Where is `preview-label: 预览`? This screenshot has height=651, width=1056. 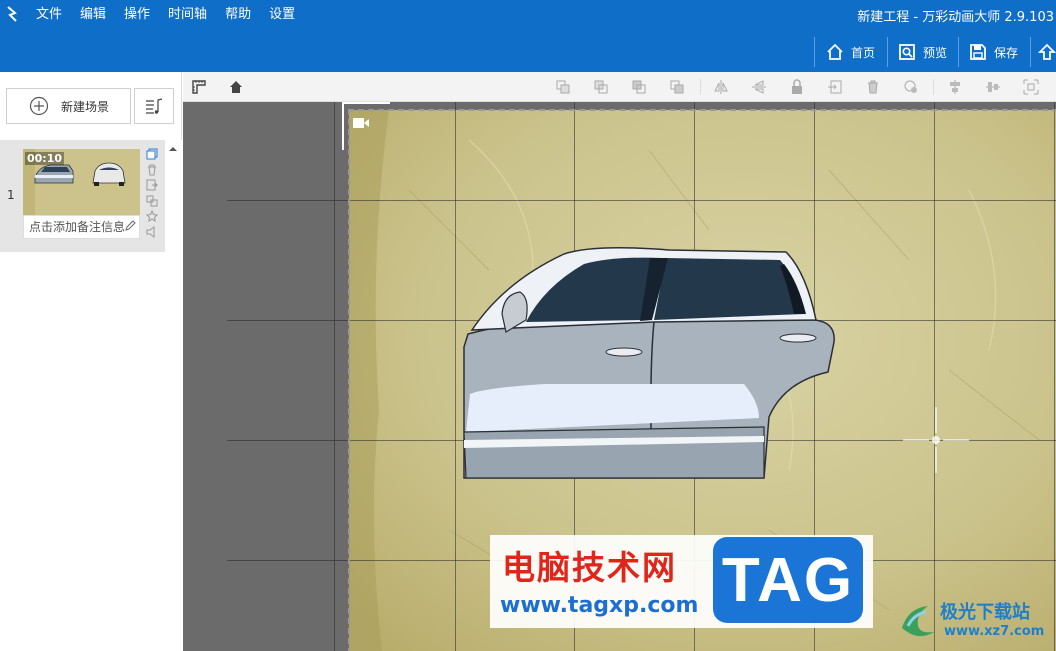
preview-label: 预览 is located at coordinates (935, 52).